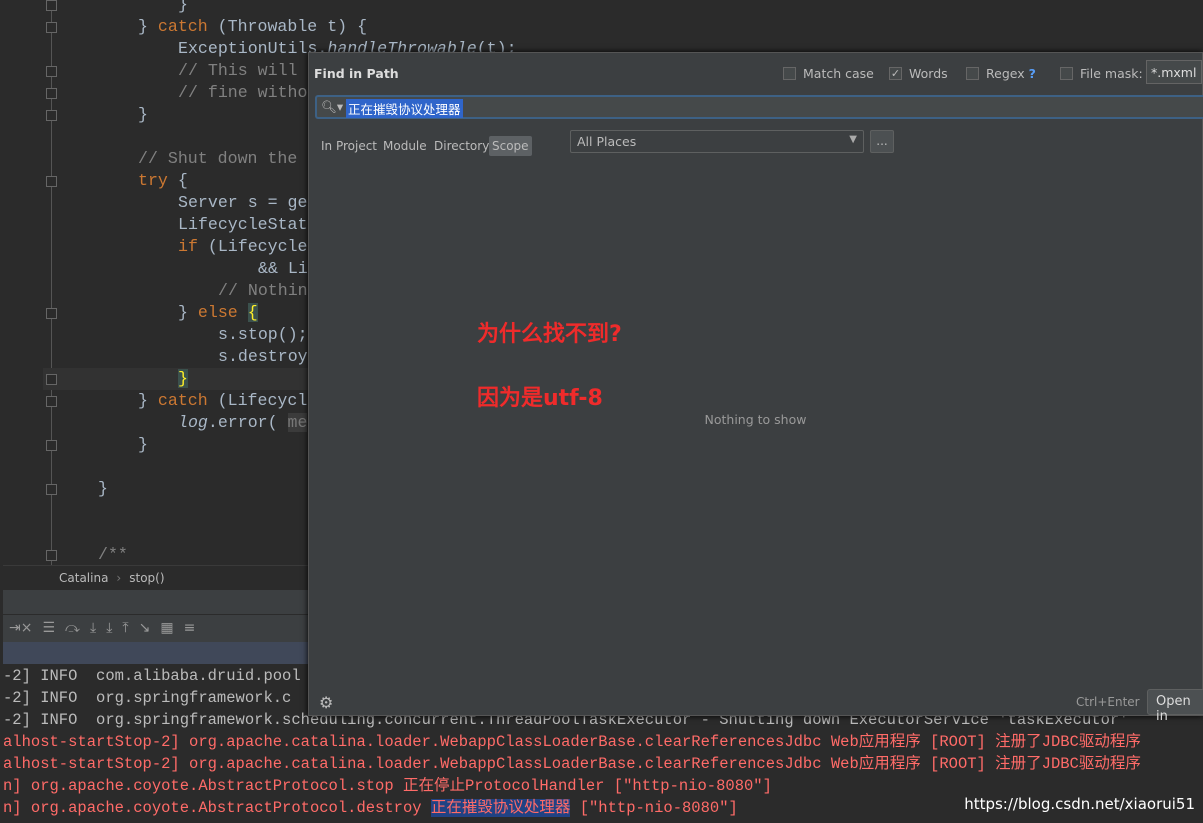 Image resolution: width=1203 pixels, height=823 pixels. Describe the element at coordinates (243, 92) in the screenshot. I see `code-token: // fine witho` at that location.